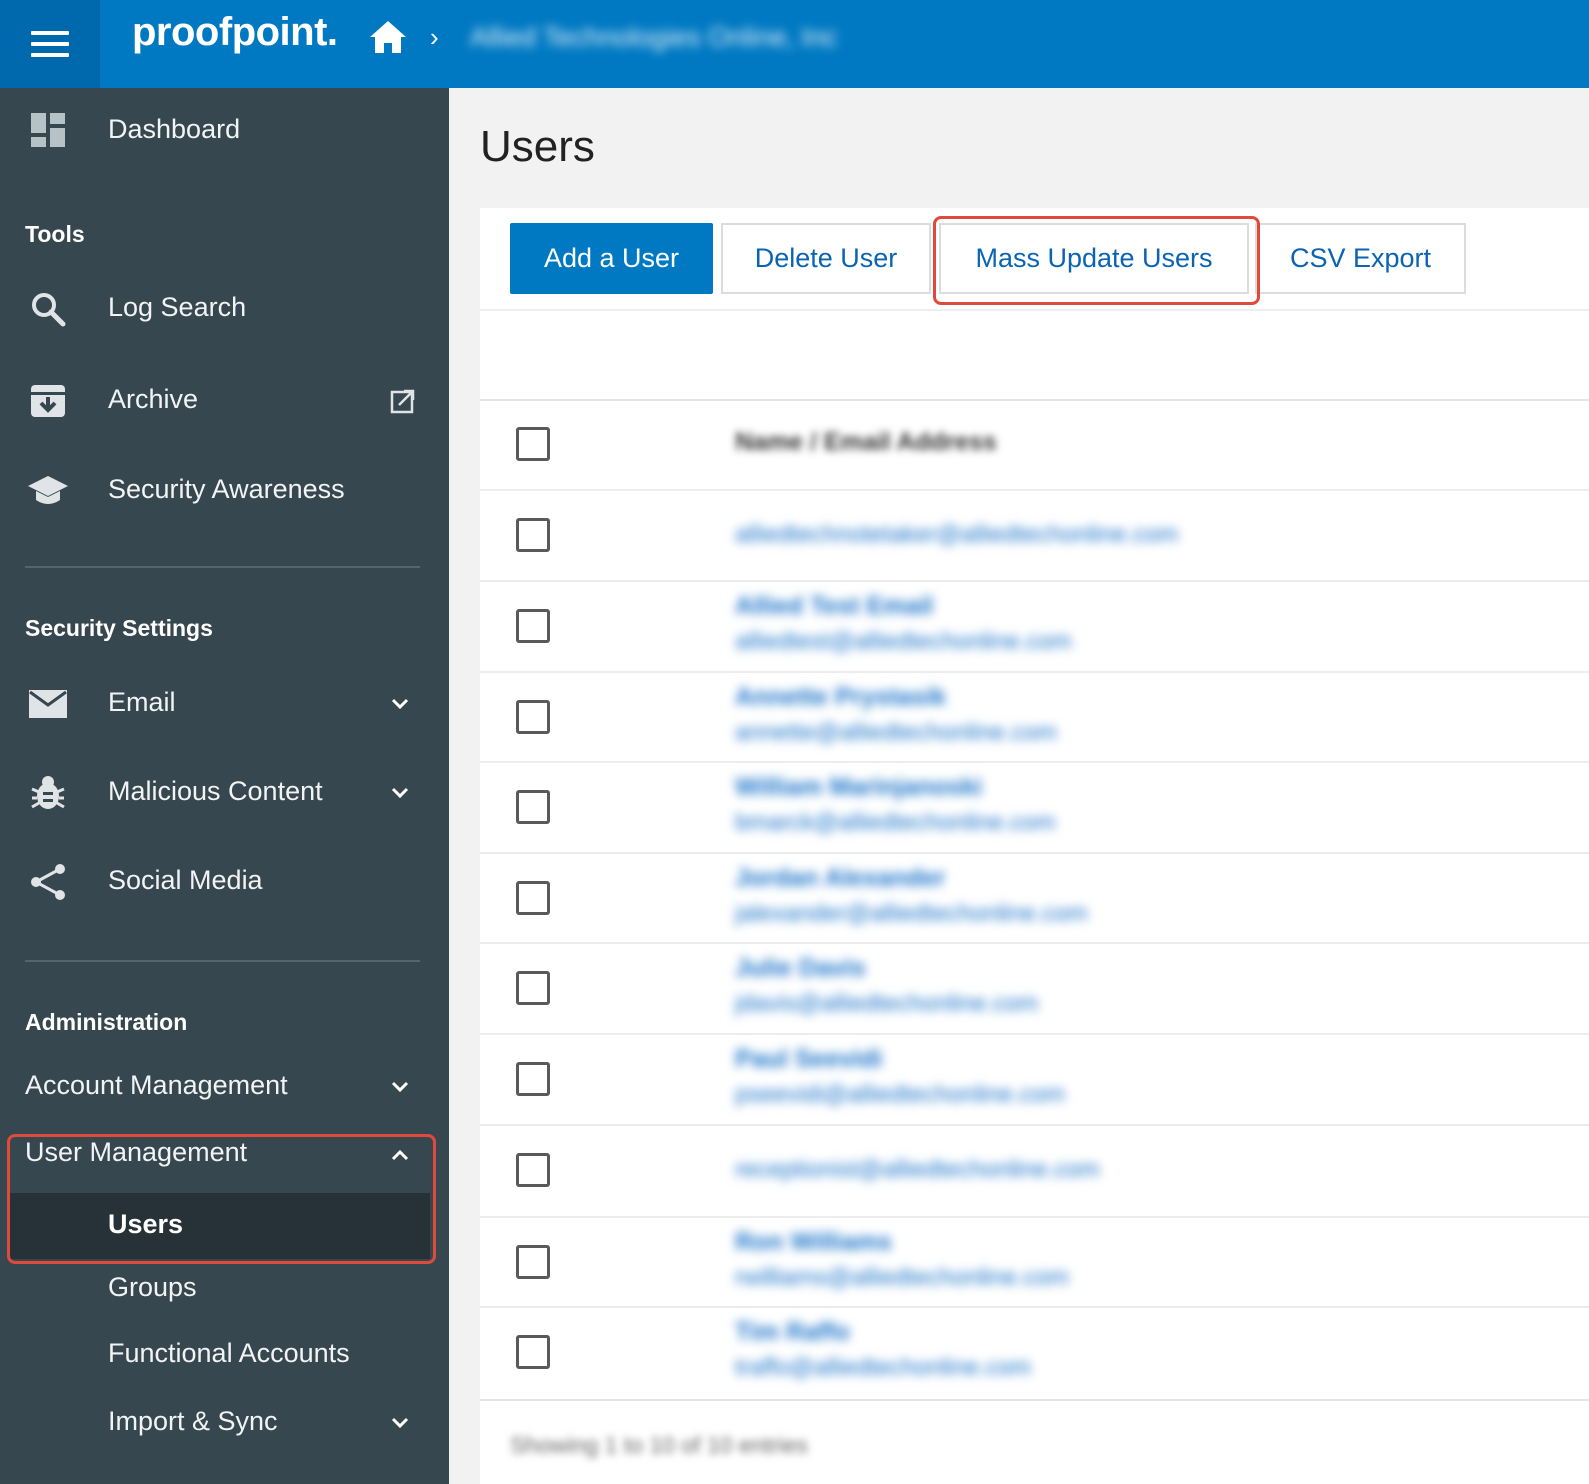 This screenshot has height=1484, width=1589. I want to click on sidebar-item-label: Archive, so click(153, 399).